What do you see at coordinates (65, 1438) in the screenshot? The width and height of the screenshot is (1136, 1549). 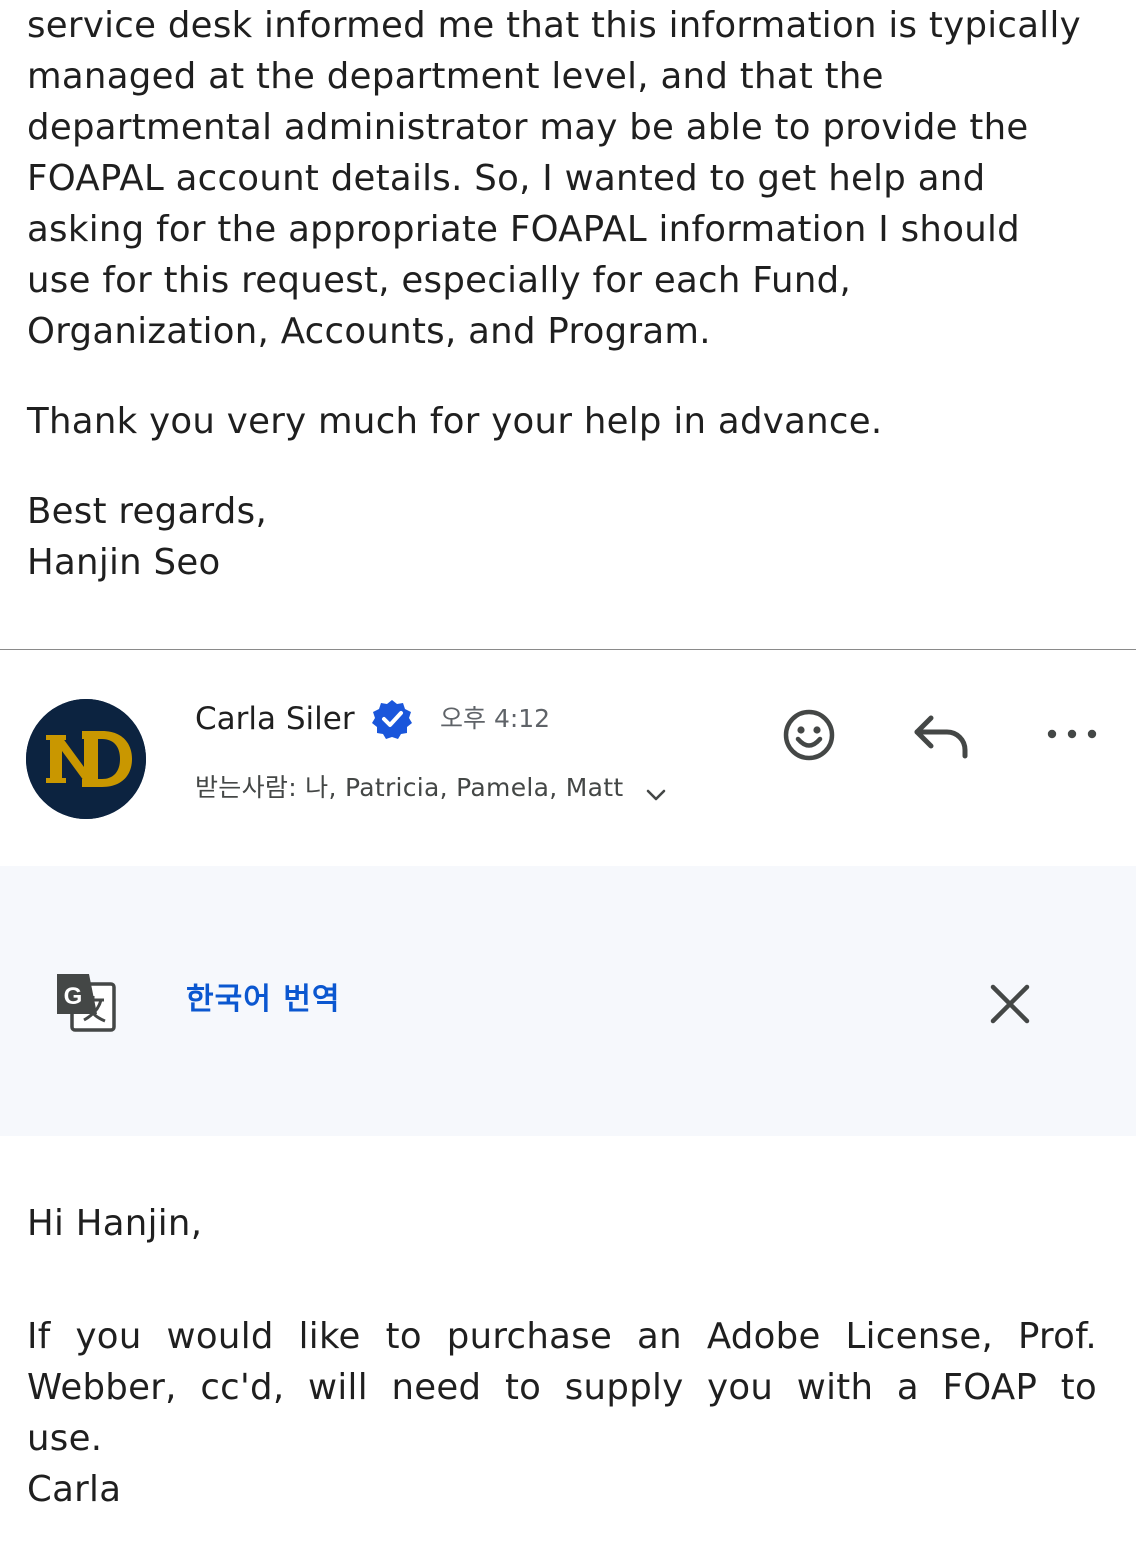 I see `text-line: use.` at bounding box center [65, 1438].